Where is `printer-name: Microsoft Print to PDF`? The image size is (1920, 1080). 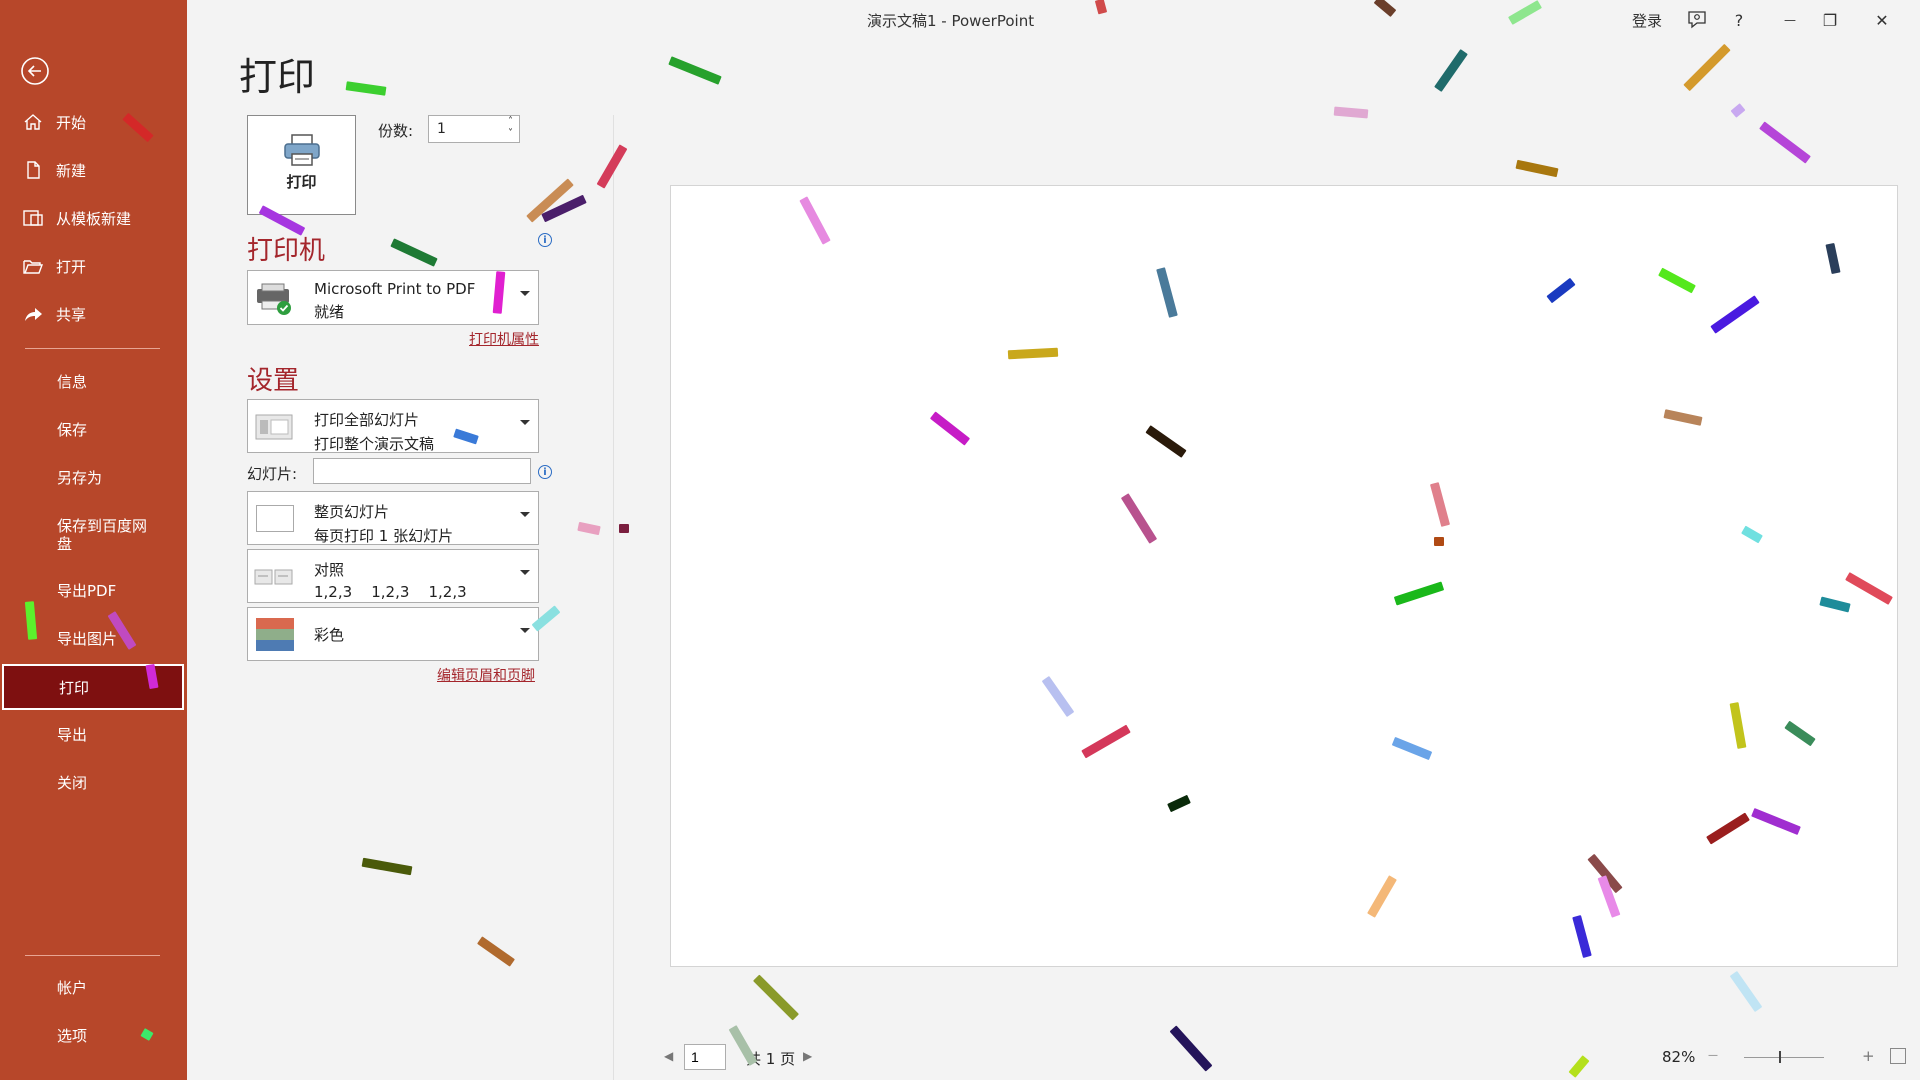
printer-name: Microsoft Print to PDF is located at coordinates (395, 289).